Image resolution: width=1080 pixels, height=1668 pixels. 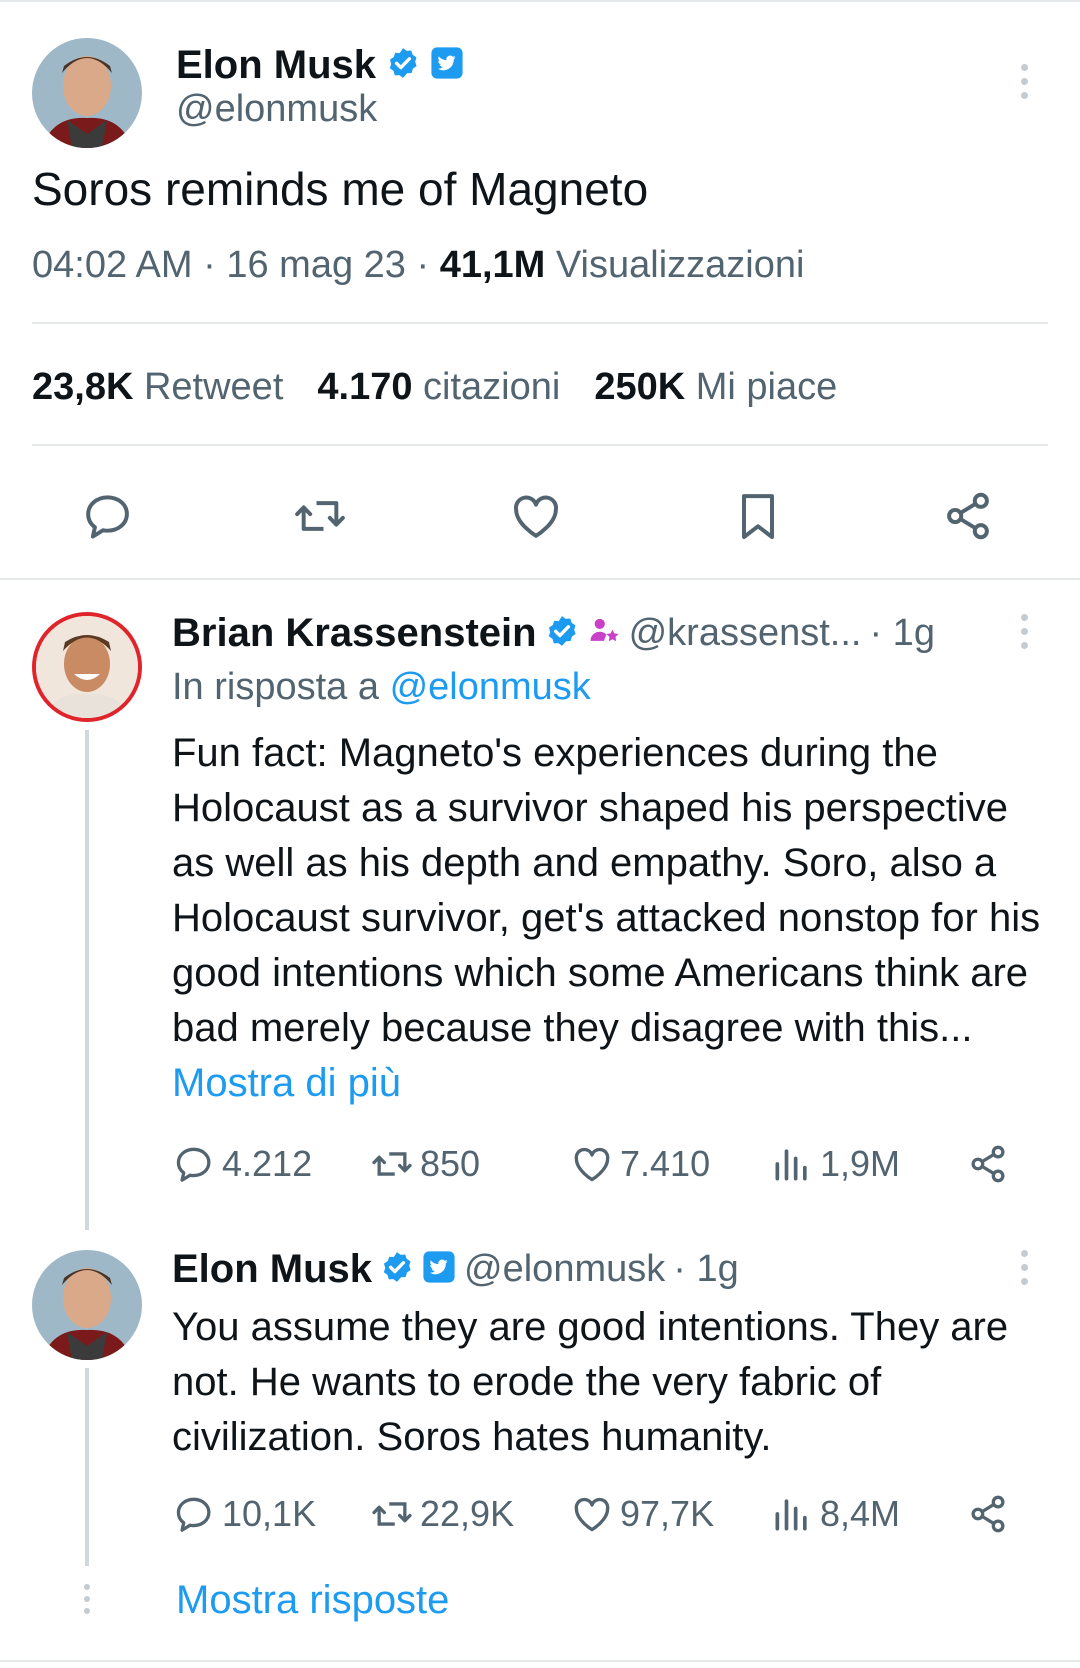 I want to click on author-name: Brian Krassenstein, so click(x=354, y=633).